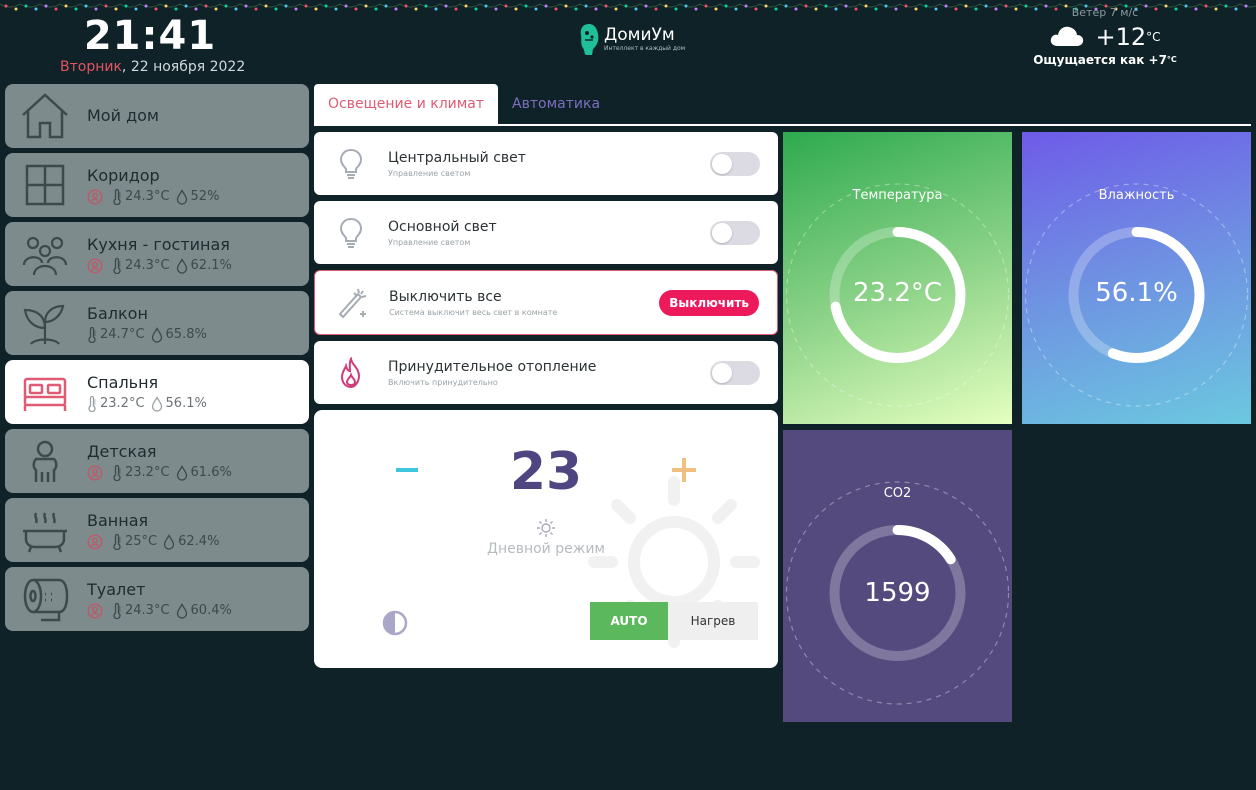  I want to click on turn-off-all-button: Выключить, so click(709, 302).